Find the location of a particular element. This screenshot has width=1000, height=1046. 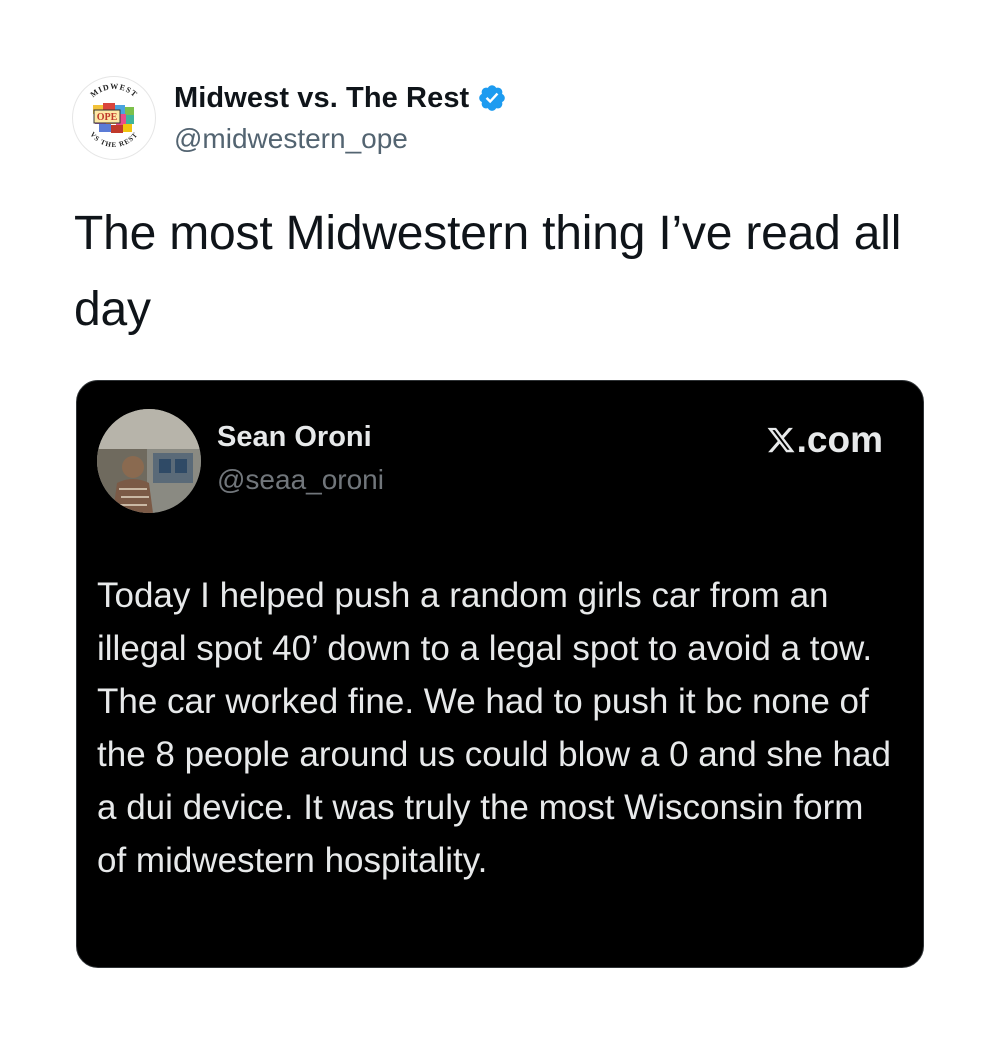

quoted-author-handle: @seaa_oroni is located at coordinates (300, 480).